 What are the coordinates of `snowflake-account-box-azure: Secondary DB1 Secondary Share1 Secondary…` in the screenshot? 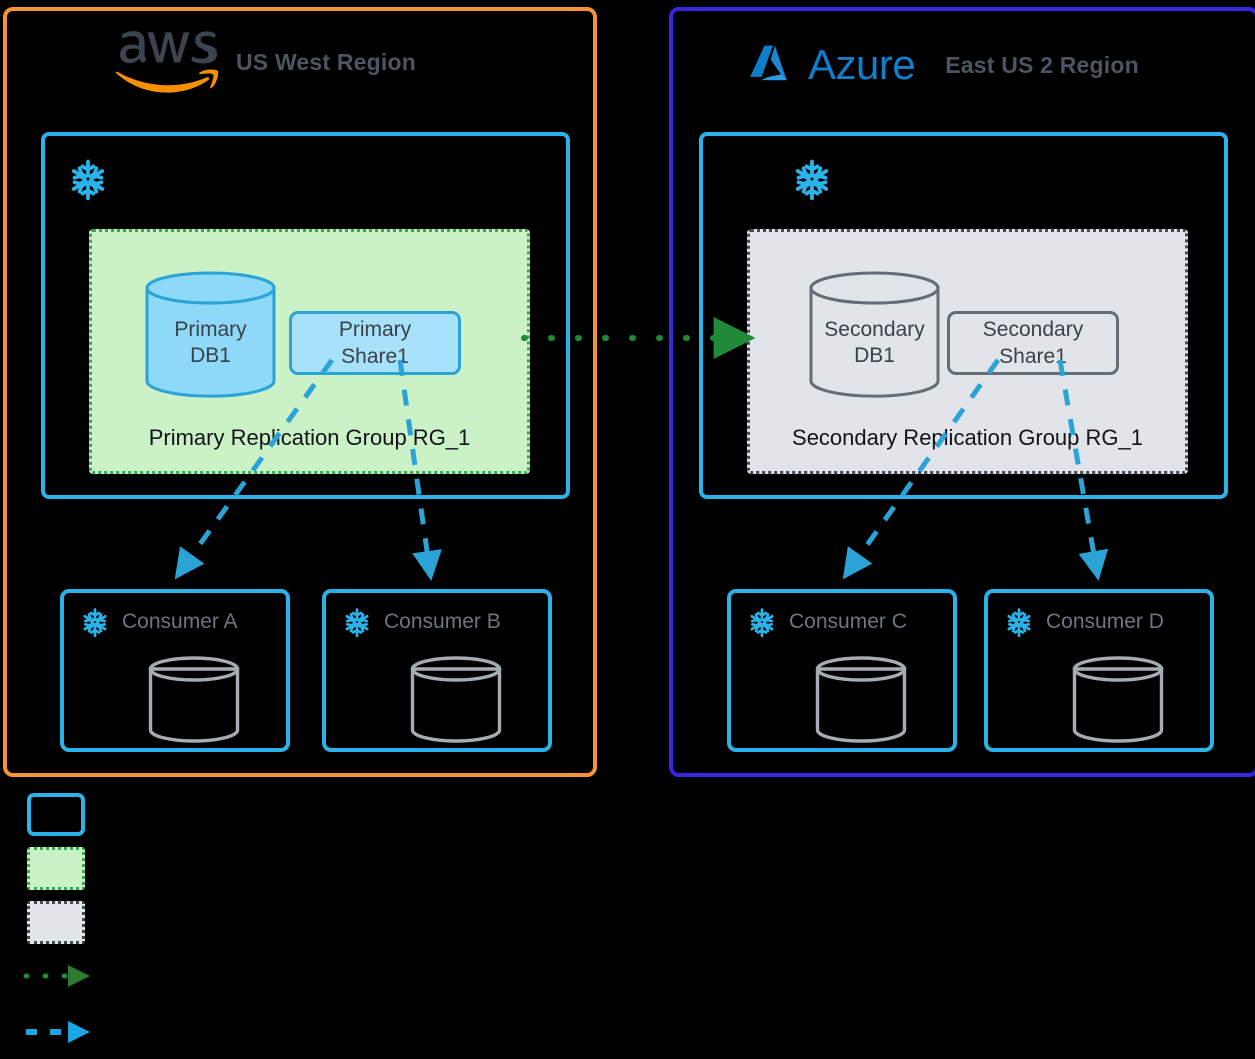 It's located at (963, 315).